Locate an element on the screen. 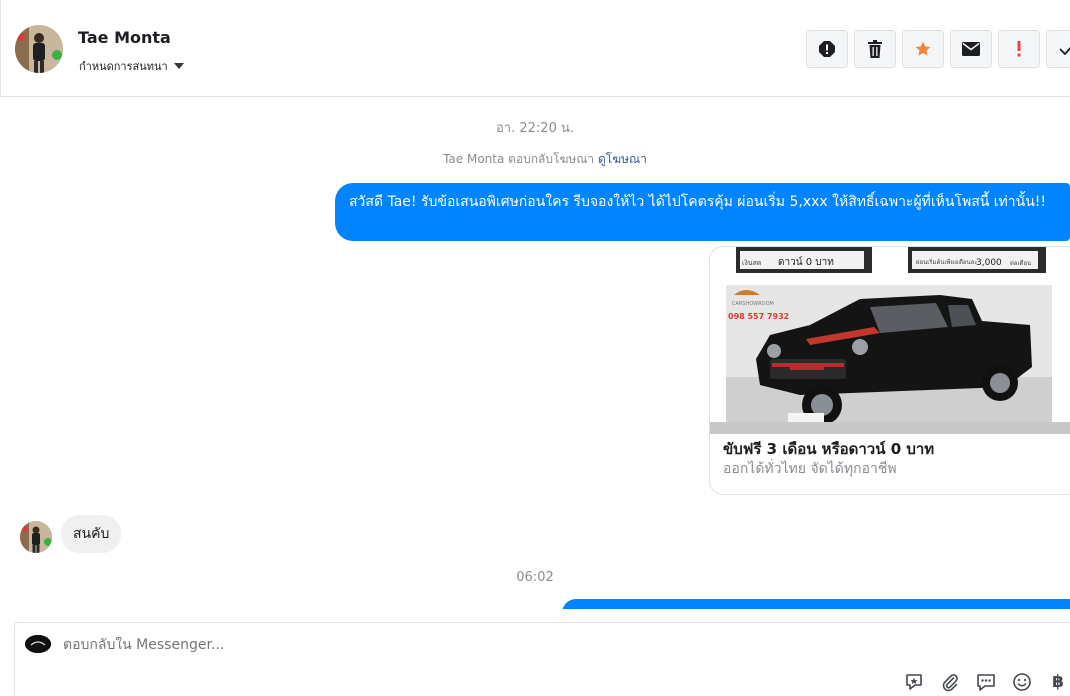 The height and width of the screenshot is (696, 1070). message-composer: ฿ is located at coordinates (542, 659).